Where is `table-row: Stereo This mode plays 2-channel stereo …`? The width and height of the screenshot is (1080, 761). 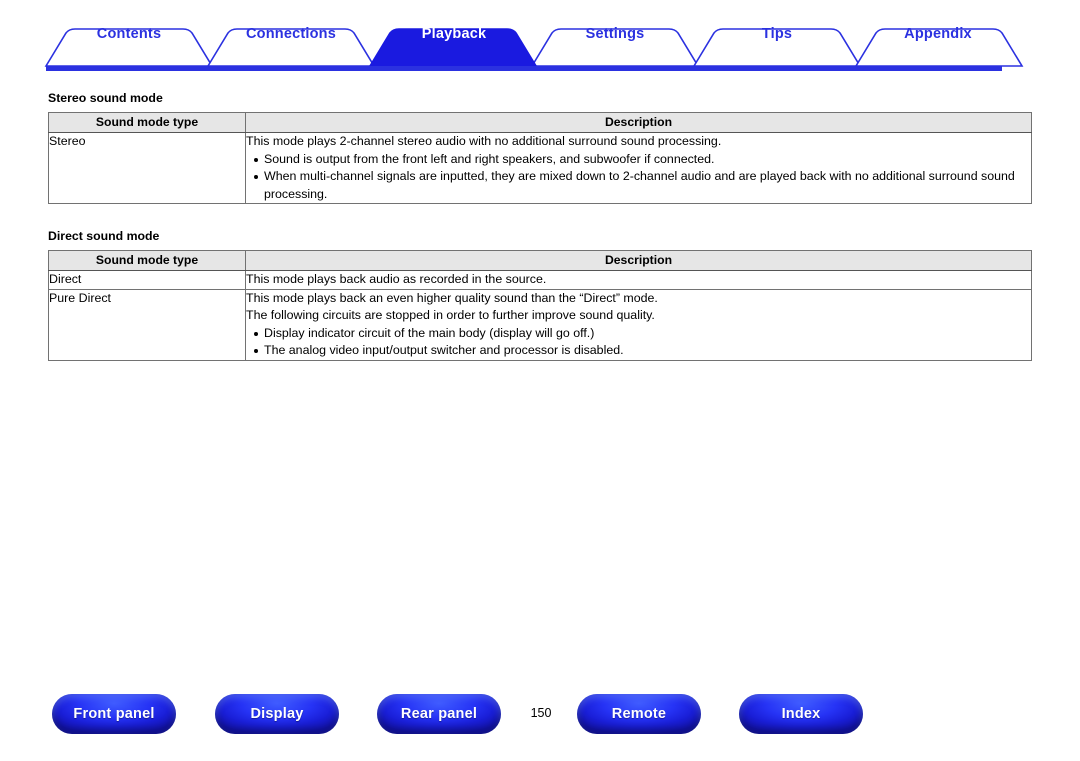
table-row: Stereo This mode plays 2-channel stereo … is located at coordinates (540, 168).